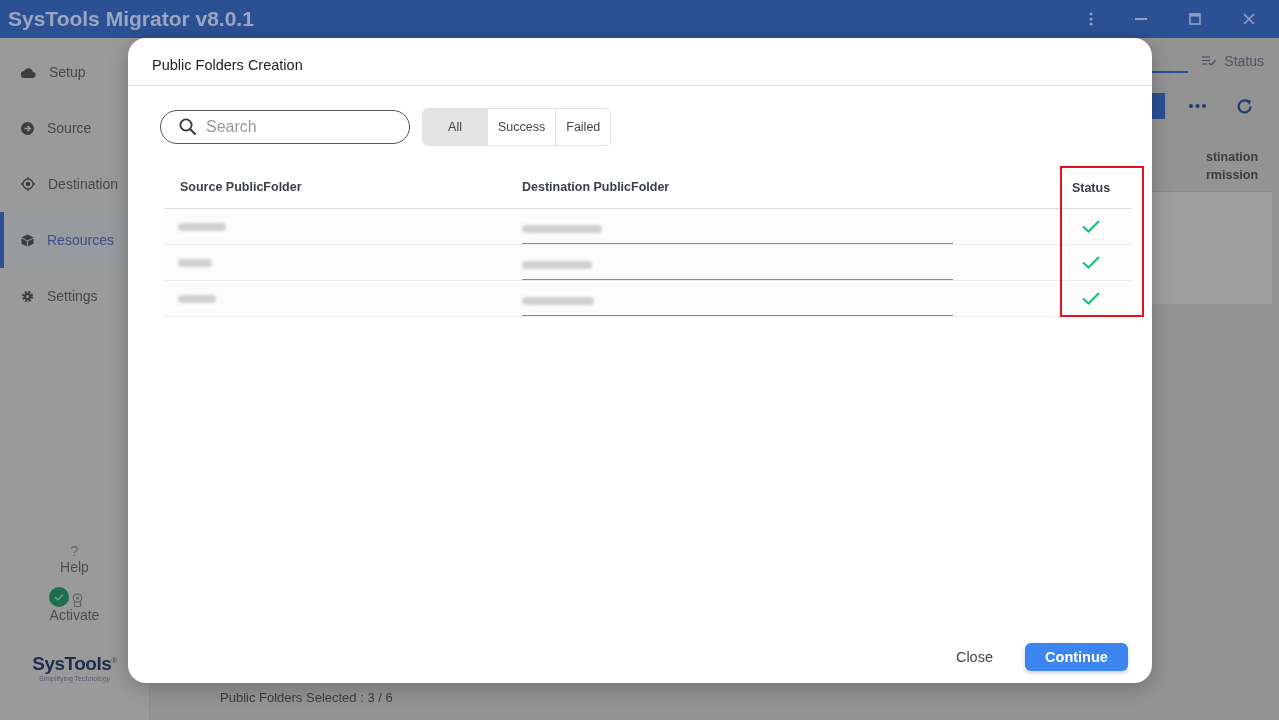  I want to click on target-icon, so click(28, 184).